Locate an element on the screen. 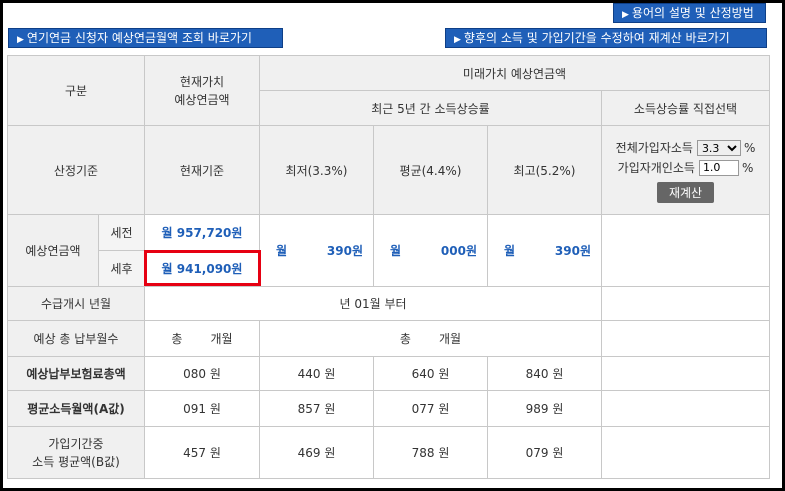  total-income-select: 3.3 is located at coordinates (718, 147).